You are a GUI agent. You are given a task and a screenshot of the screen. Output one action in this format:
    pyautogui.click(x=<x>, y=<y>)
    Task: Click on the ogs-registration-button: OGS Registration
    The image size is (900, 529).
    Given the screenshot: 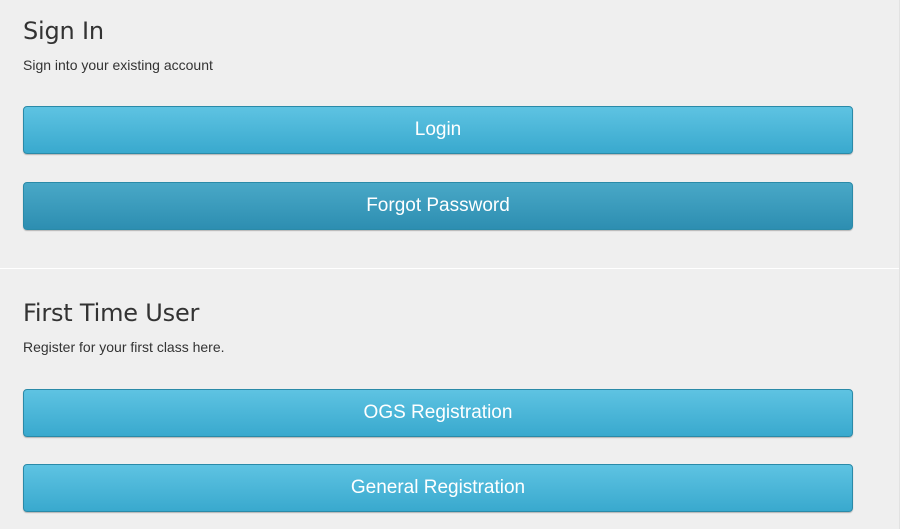 What is the action you would take?
    pyautogui.click(x=438, y=413)
    